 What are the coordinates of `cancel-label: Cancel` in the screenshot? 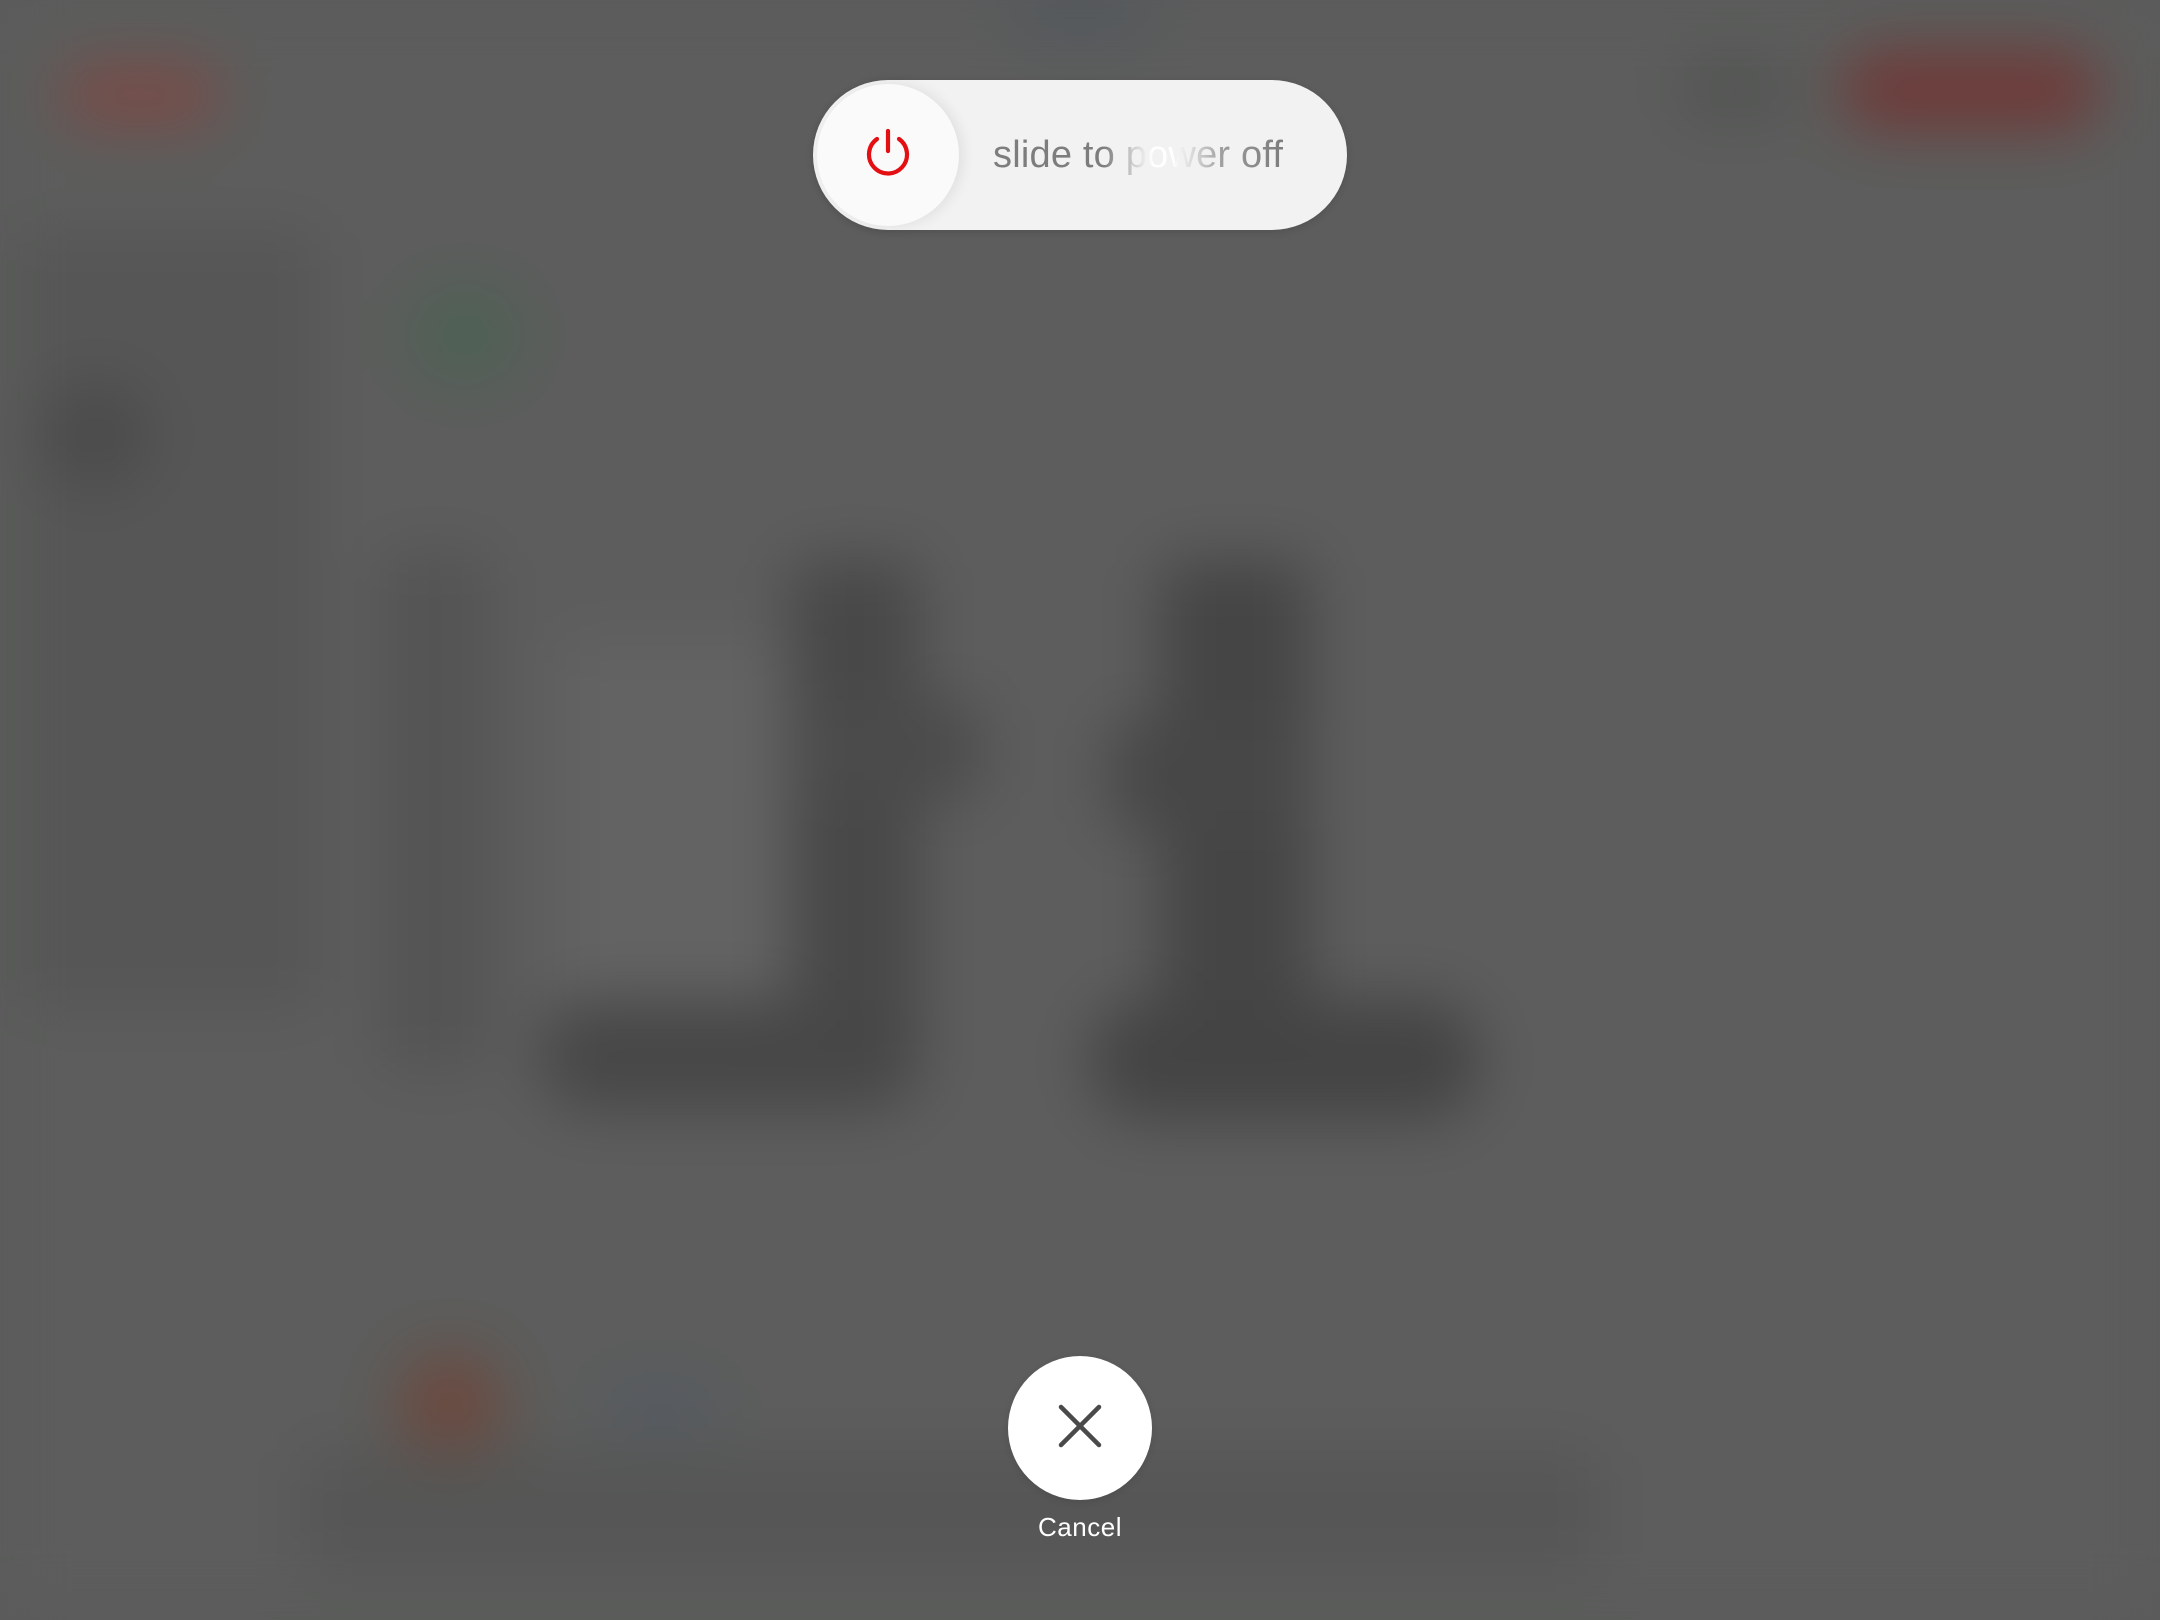 It's located at (1080, 1527).